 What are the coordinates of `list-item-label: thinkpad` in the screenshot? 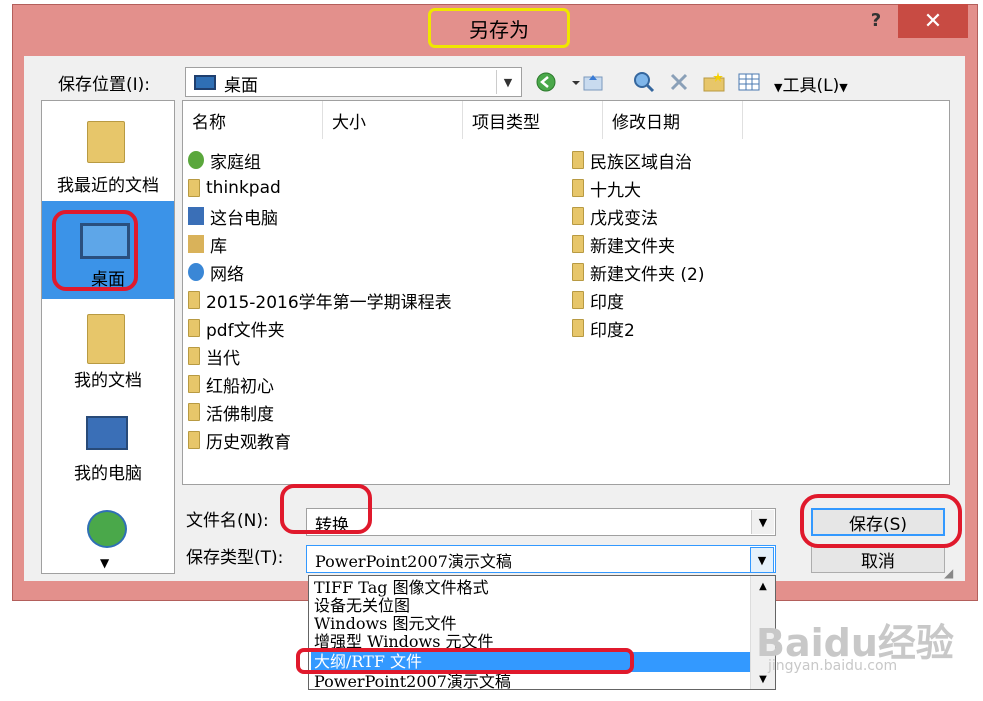 It's located at (243, 188).